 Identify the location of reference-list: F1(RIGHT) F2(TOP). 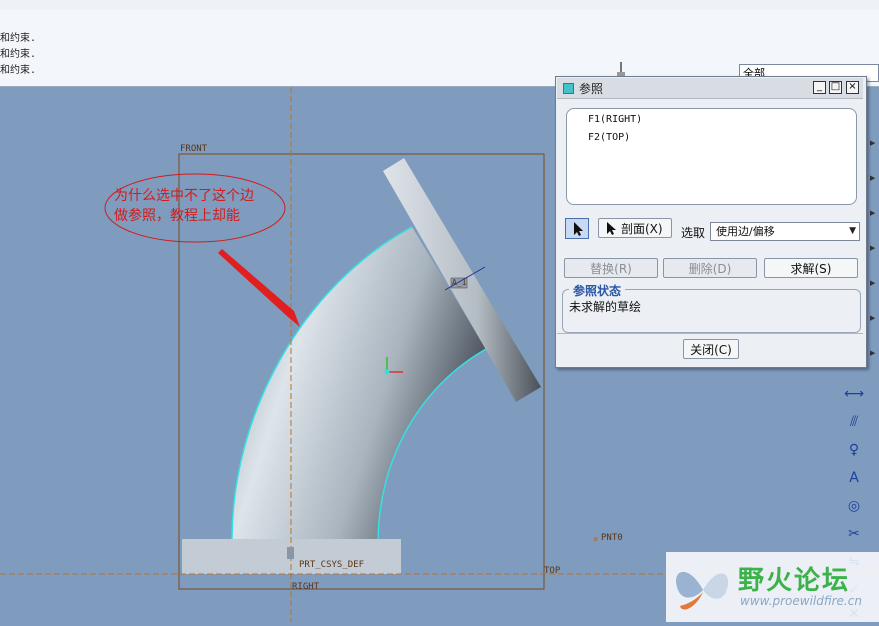
(711, 156).